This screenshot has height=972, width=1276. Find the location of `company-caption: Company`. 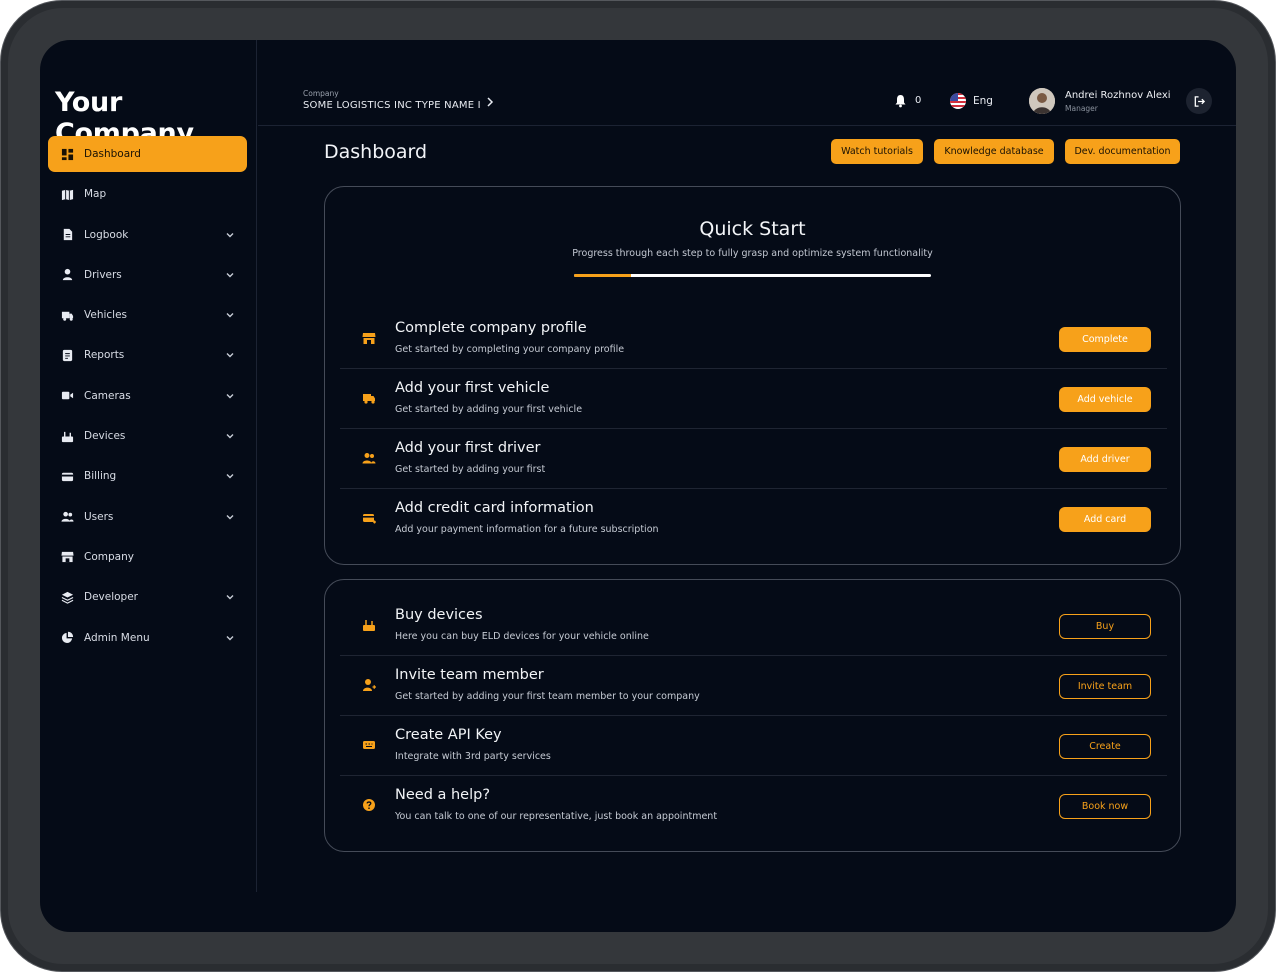

company-caption: Company is located at coordinates (321, 93).